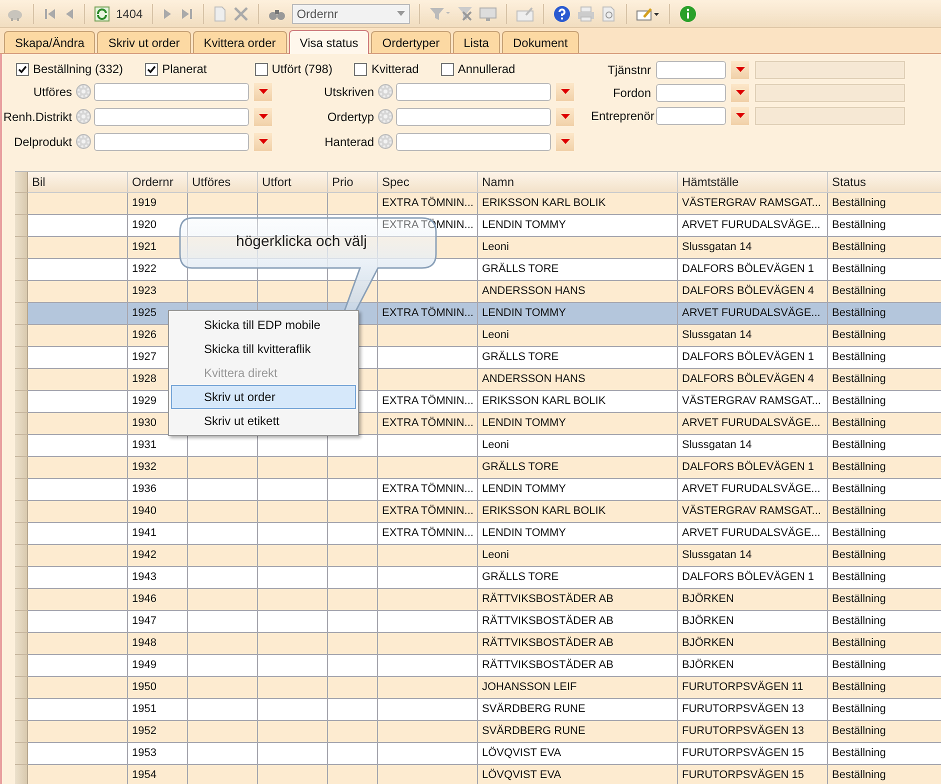  Describe the element at coordinates (628, 69) in the screenshot. I see `field-label: Tjänstnr` at that location.